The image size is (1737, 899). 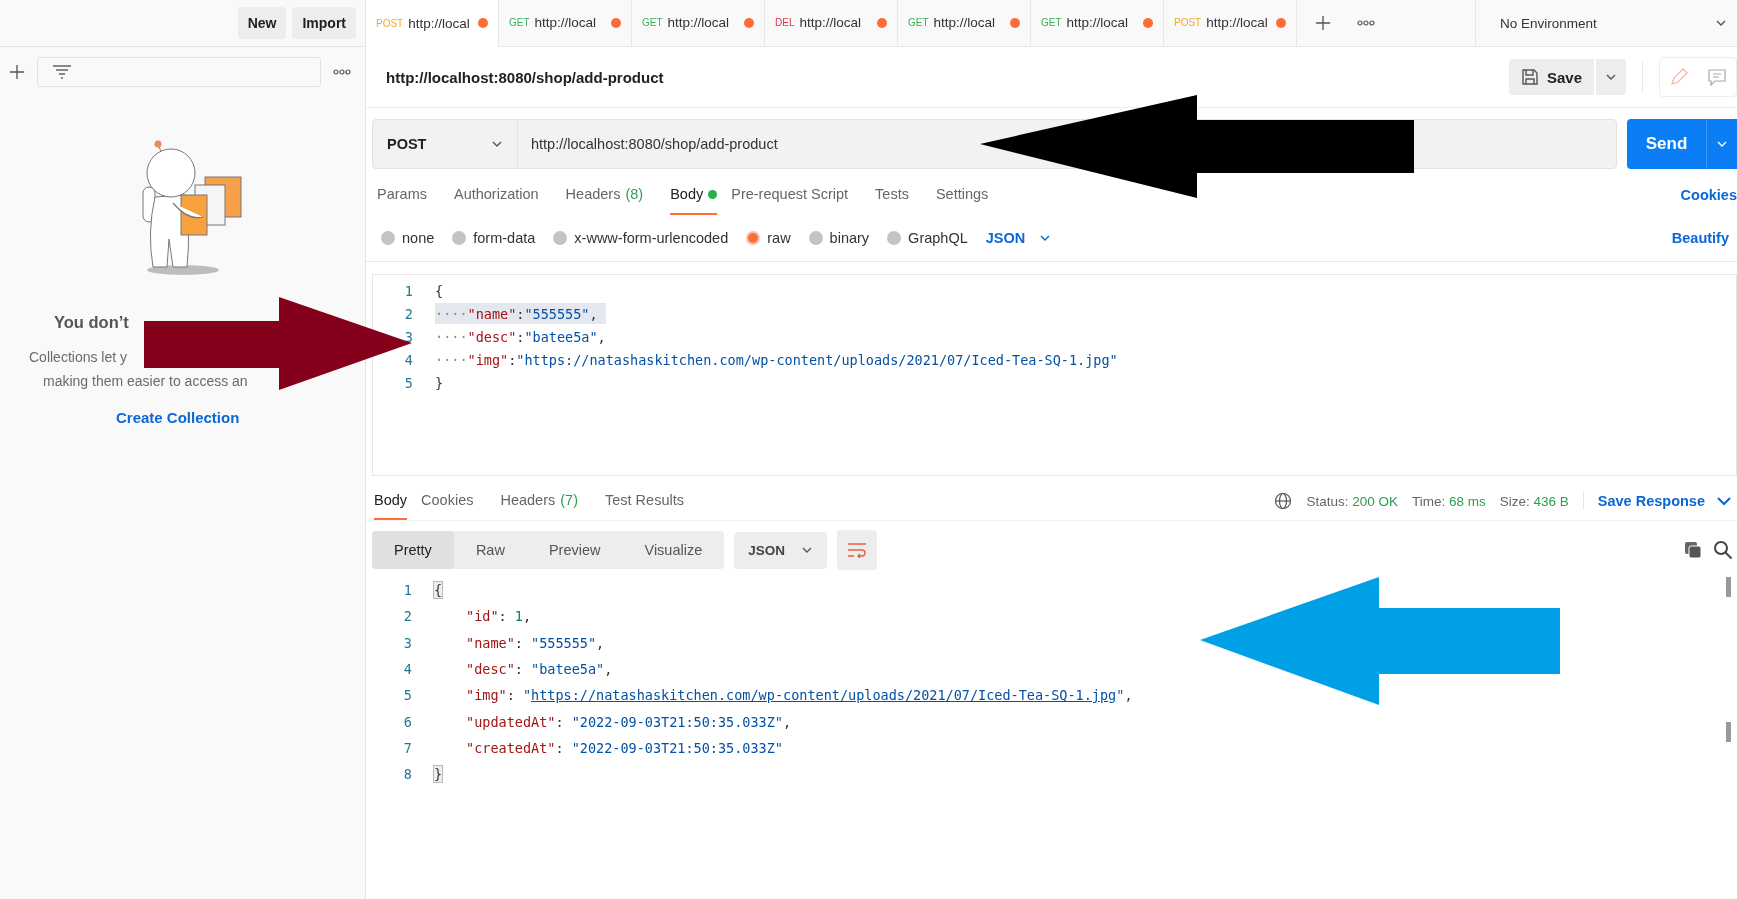 What do you see at coordinates (408, 195) in the screenshot?
I see `tab: Params` at bounding box center [408, 195].